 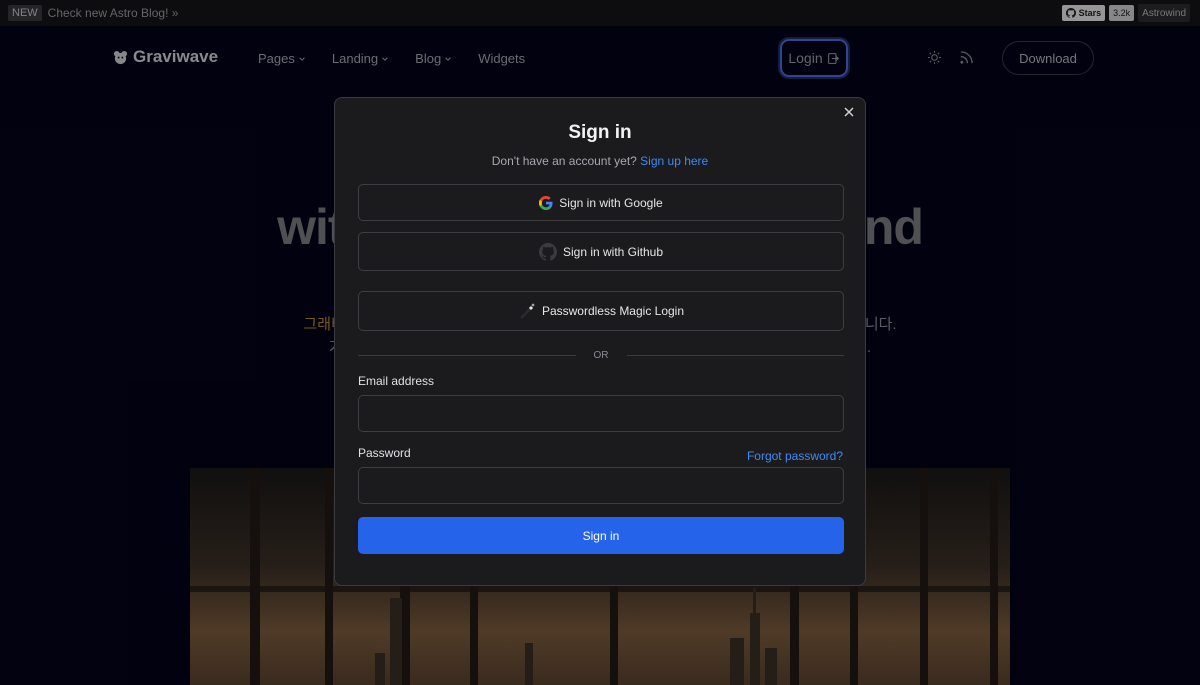 What do you see at coordinates (674, 161) in the screenshot?
I see `signup-link: Sign up here` at bounding box center [674, 161].